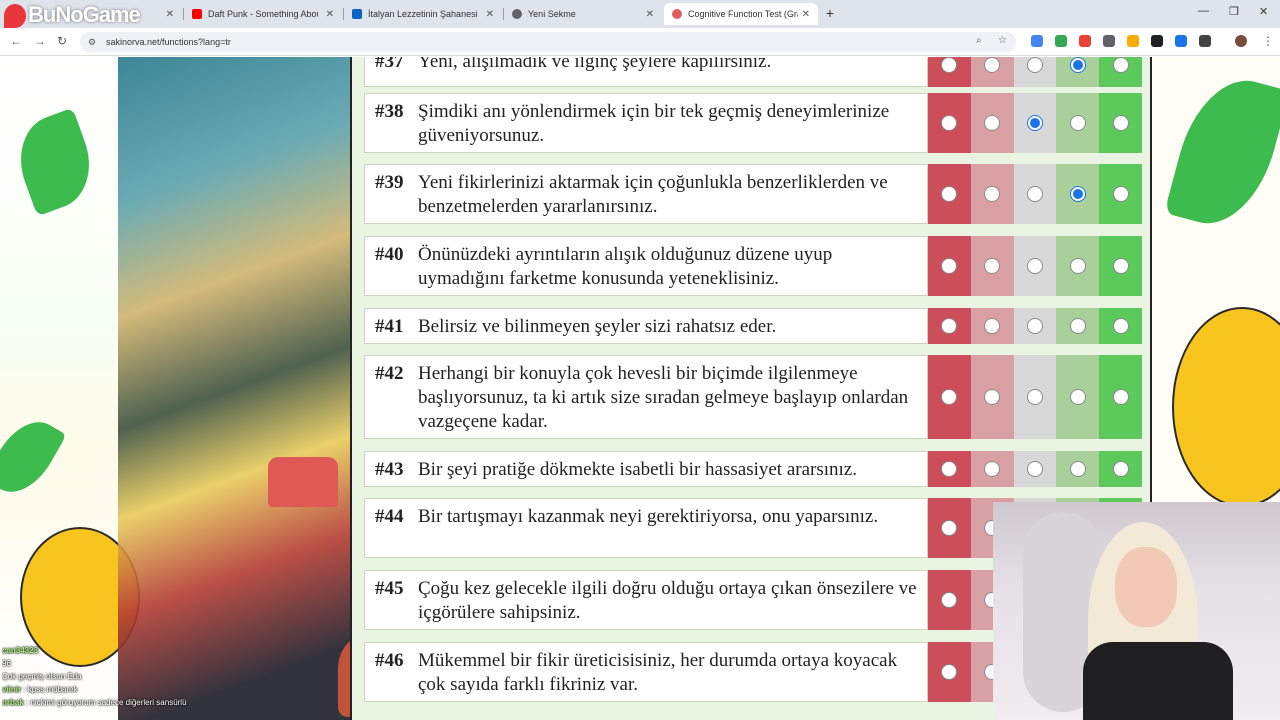  What do you see at coordinates (122, 676) in the screenshot?
I see `chat-message: Çok geçmiş olsun Eda` at bounding box center [122, 676].